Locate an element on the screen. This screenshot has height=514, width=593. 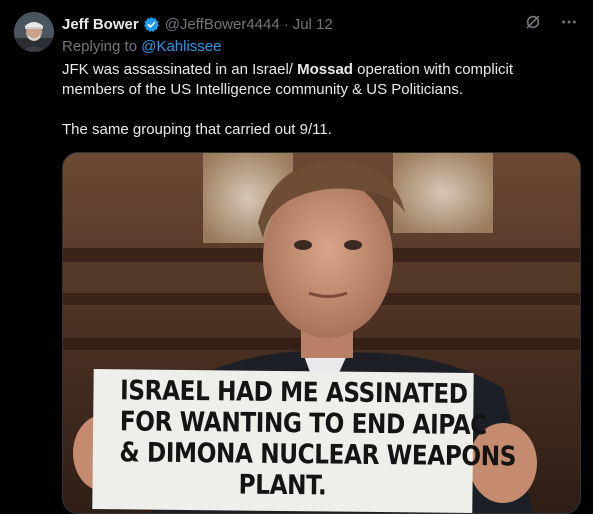
sign-line-4: PLANT. is located at coordinates (282, 485).